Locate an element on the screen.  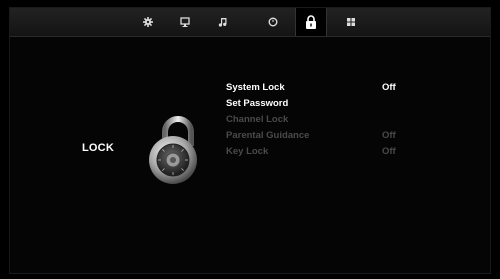
clock-icon is located at coordinates (273, 22).